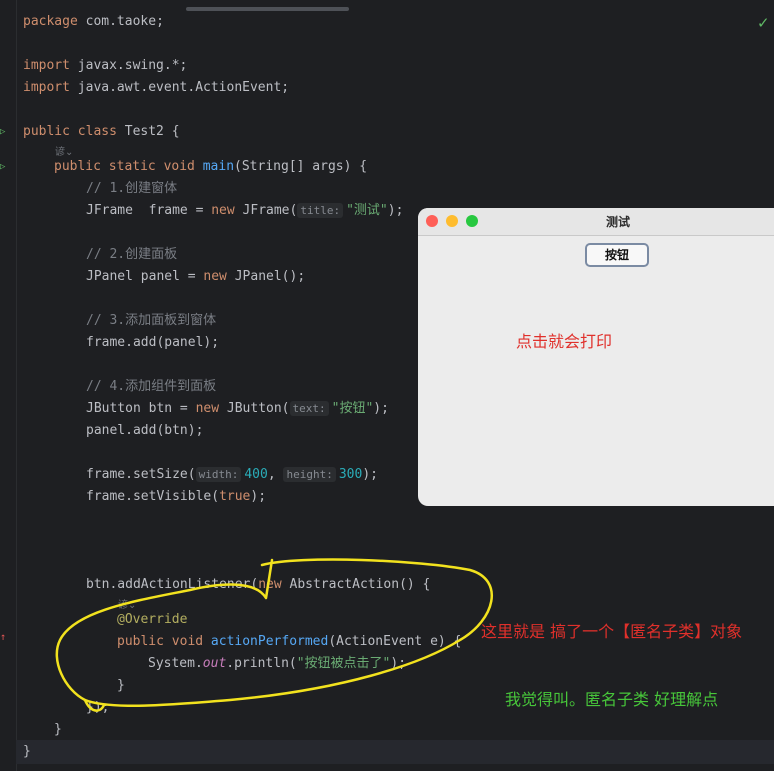 The height and width of the screenshot is (771, 774). What do you see at coordinates (612, 699) in the screenshot?
I see `opinion-note: 我觉得叫。匿名子类 好理解点` at bounding box center [612, 699].